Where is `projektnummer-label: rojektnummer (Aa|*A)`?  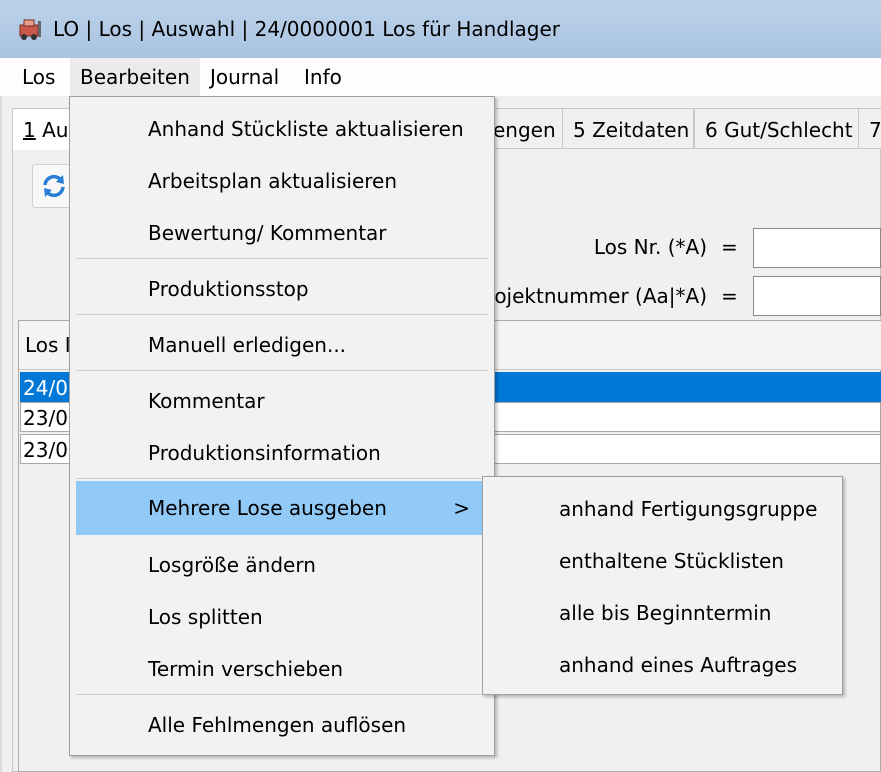
projektnummer-label: rojektnummer (Aa|*A) is located at coordinates (596, 296).